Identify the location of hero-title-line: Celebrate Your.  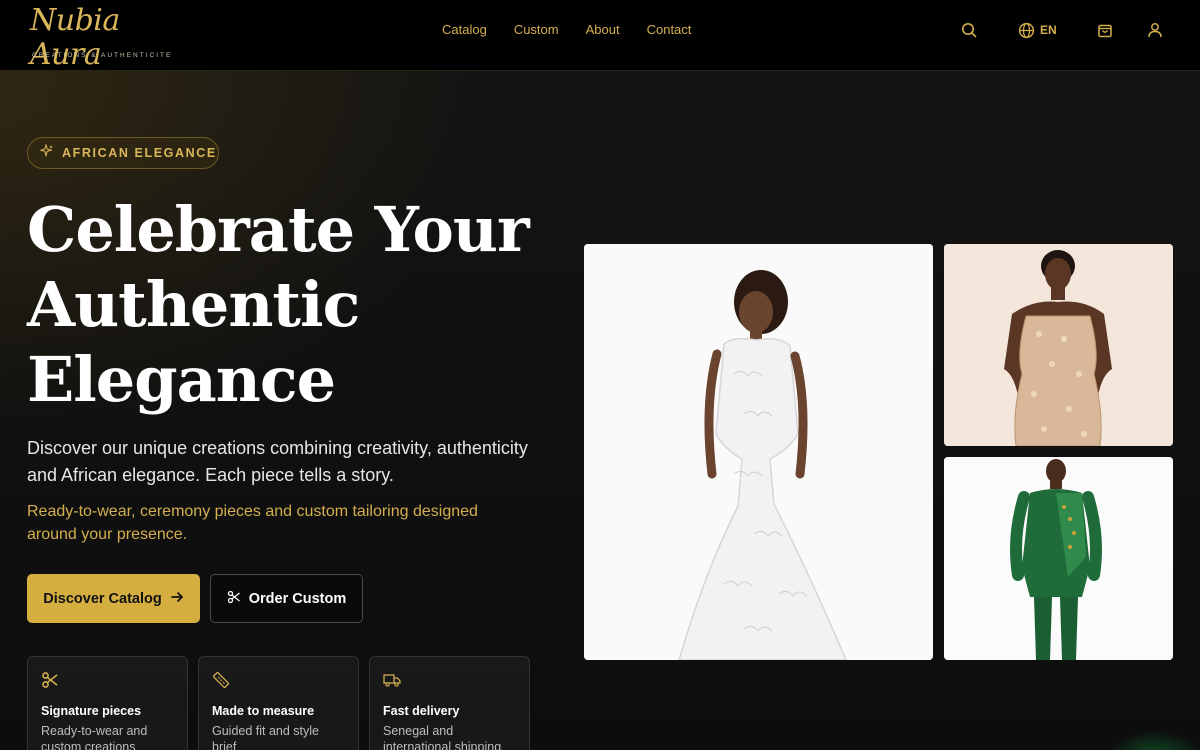
(278, 229).